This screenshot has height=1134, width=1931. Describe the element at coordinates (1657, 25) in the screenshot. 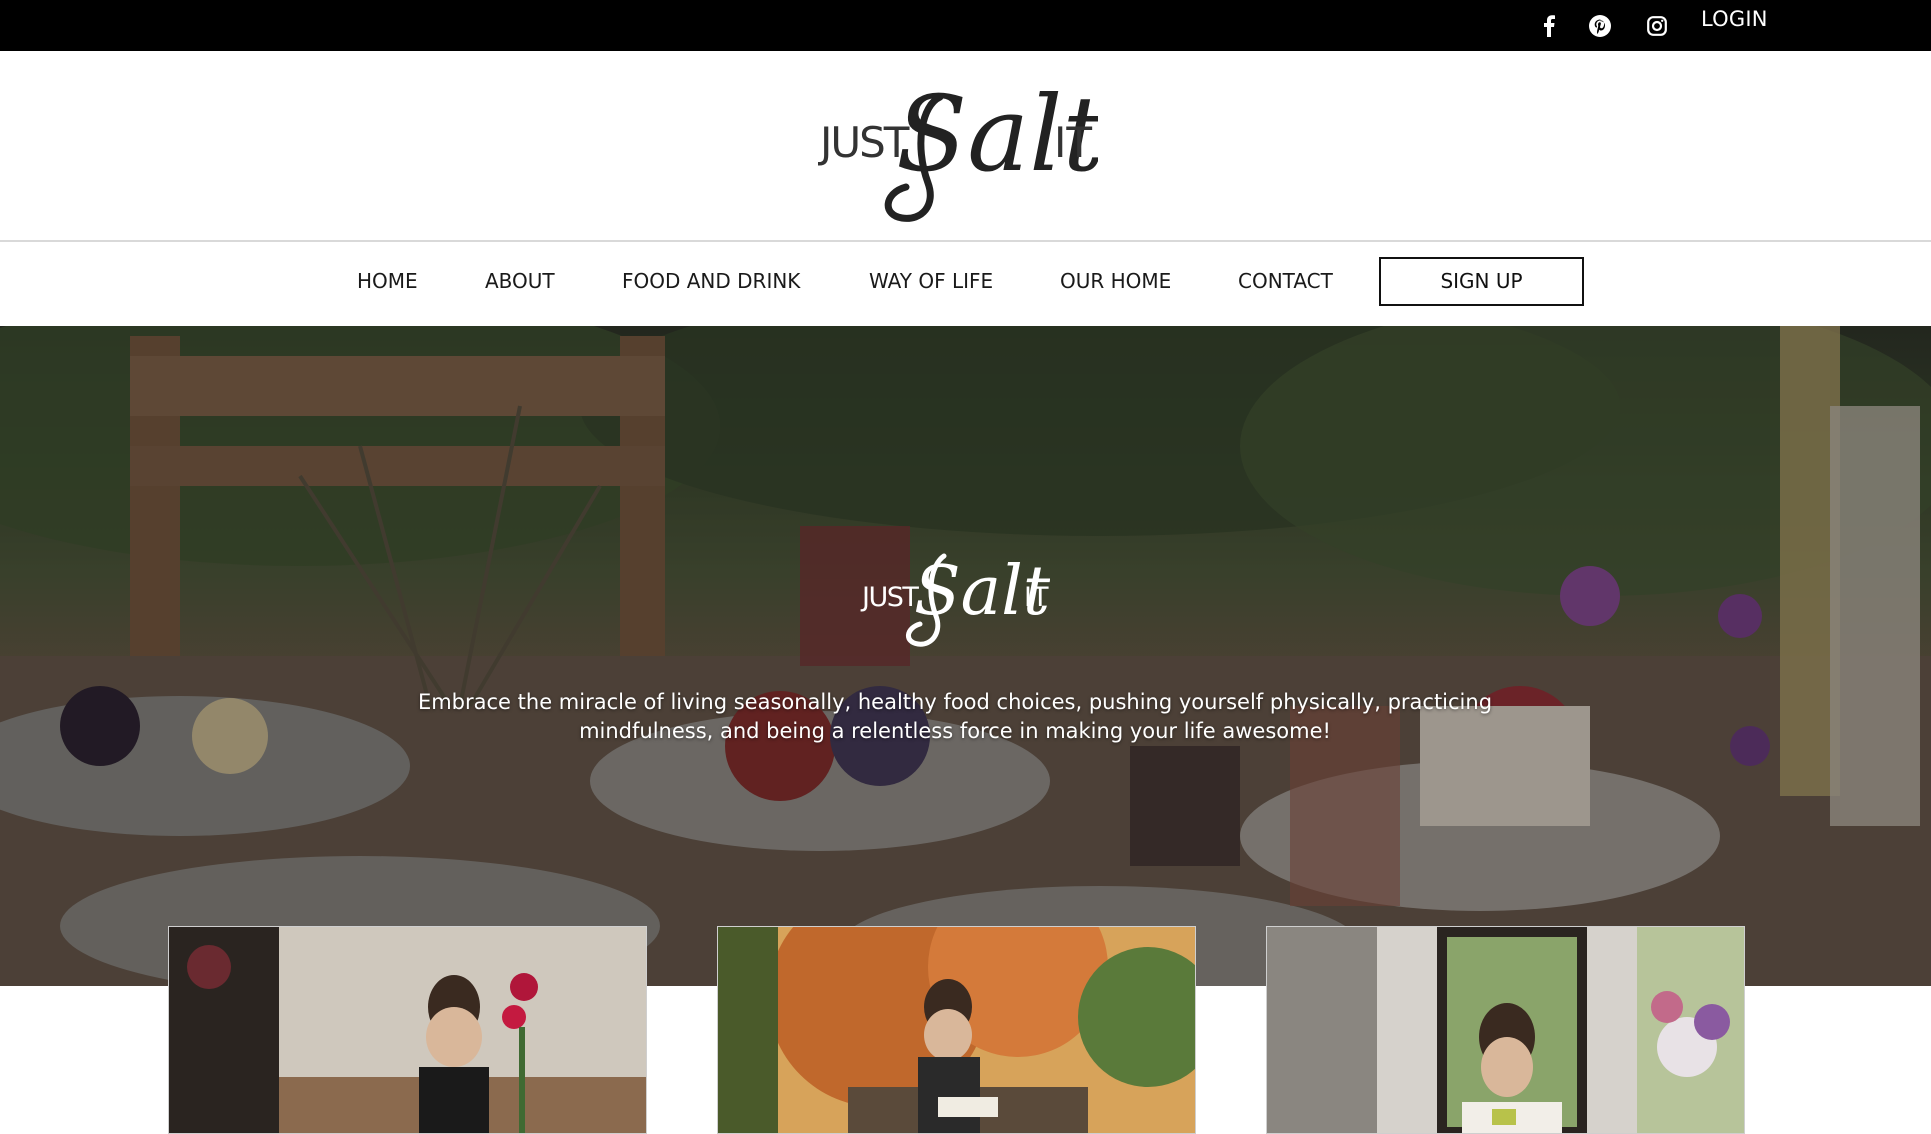

I see `instagram-icon` at that location.